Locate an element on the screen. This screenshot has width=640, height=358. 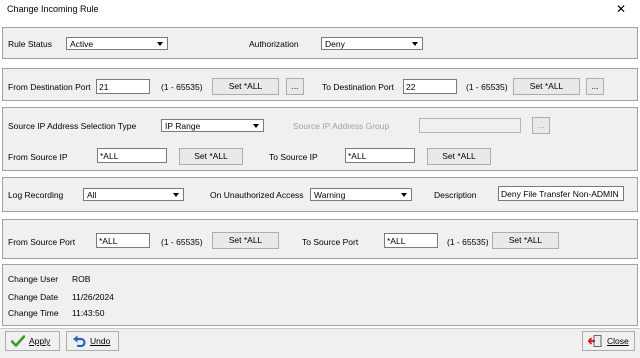
set-all-from-source-ip-button: Set *ALL is located at coordinates (211, 156).